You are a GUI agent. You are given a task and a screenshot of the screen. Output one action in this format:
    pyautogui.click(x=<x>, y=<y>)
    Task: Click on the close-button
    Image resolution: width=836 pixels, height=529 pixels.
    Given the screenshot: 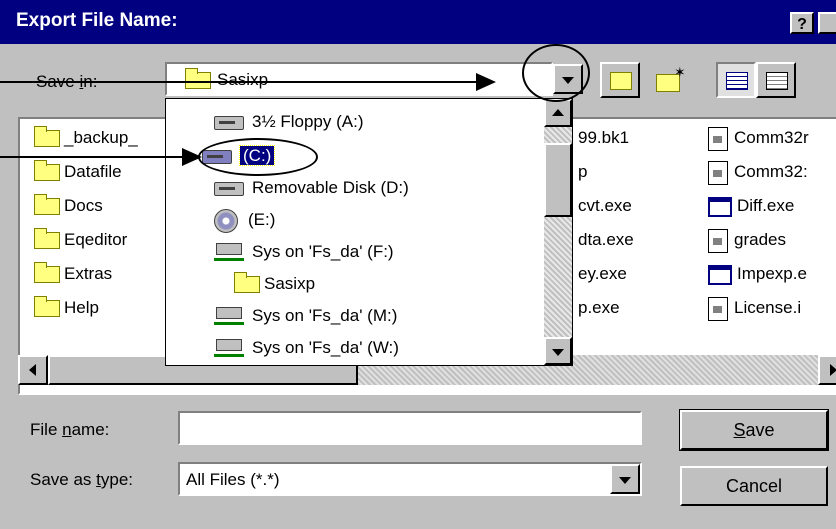 What is the action you would take?
    pyautogui.click(x=827, y=23)
    